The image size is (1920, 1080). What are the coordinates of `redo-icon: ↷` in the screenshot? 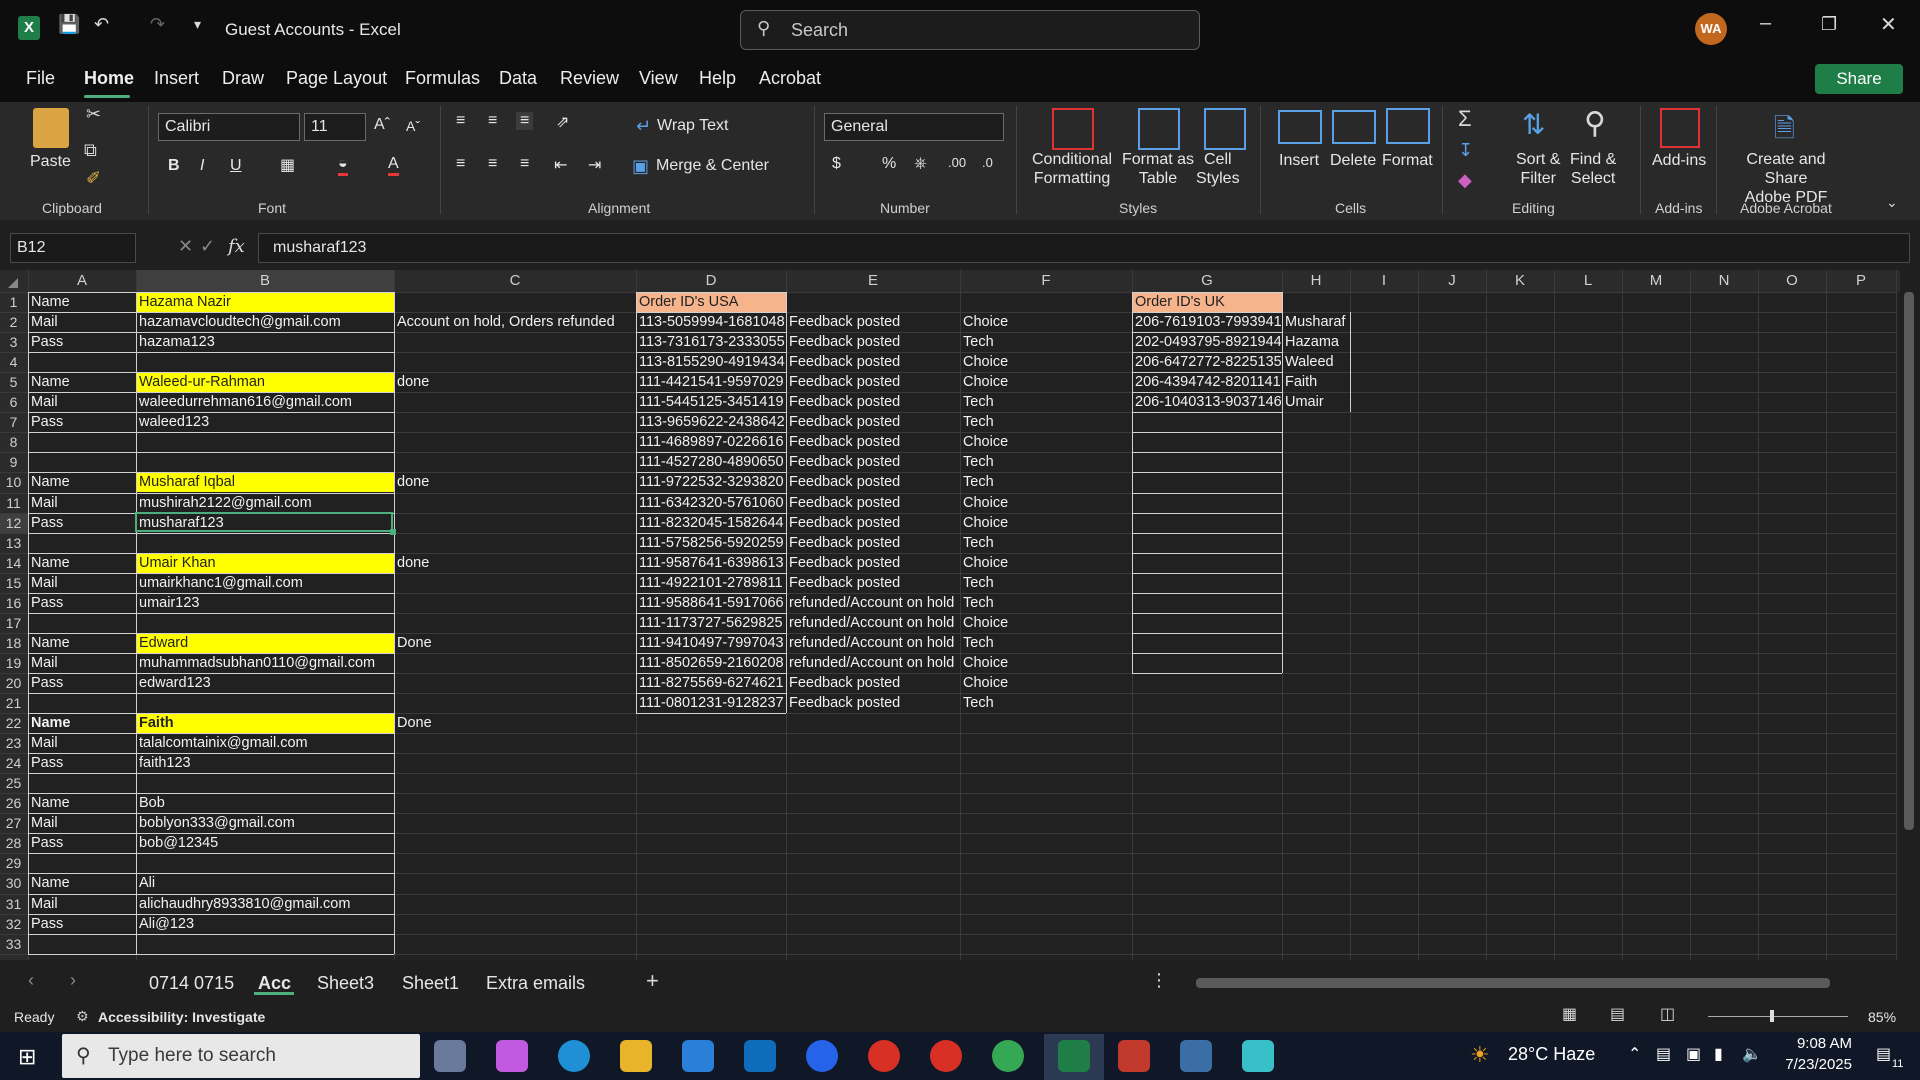 It's located at (157, 24).